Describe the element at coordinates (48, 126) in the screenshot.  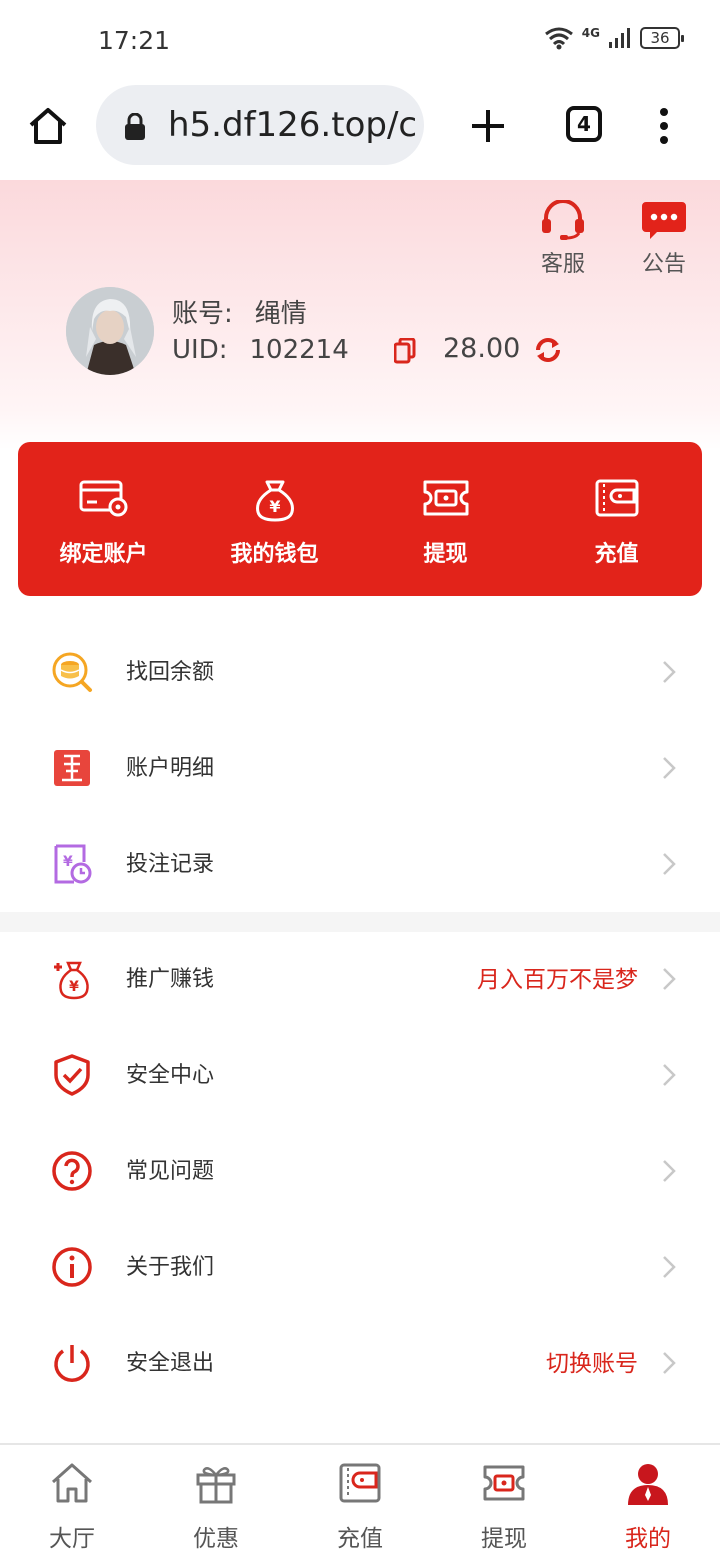
I see `browser-home-icon` at that location.